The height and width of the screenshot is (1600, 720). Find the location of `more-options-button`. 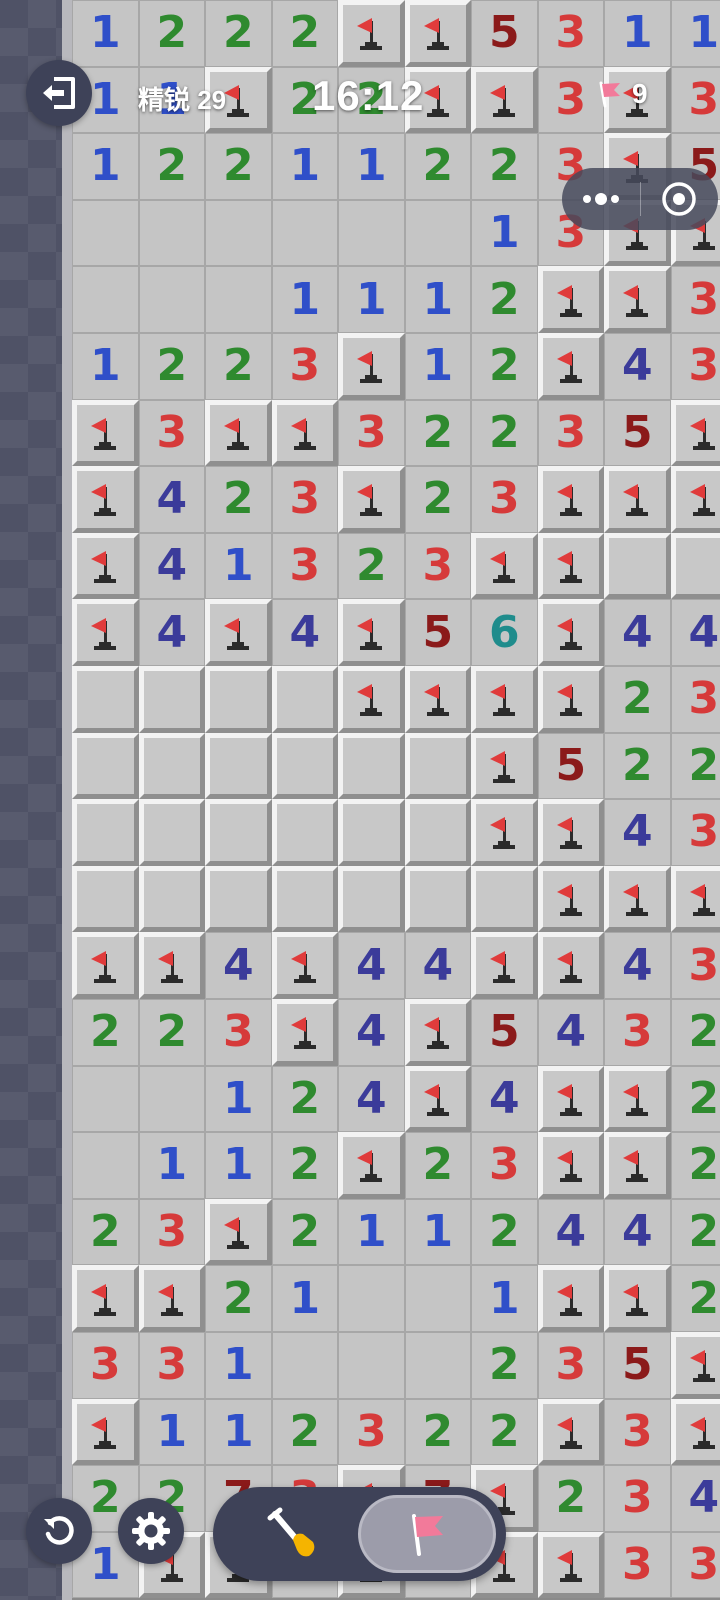

more-options-button is located at coordinates (601, 199).